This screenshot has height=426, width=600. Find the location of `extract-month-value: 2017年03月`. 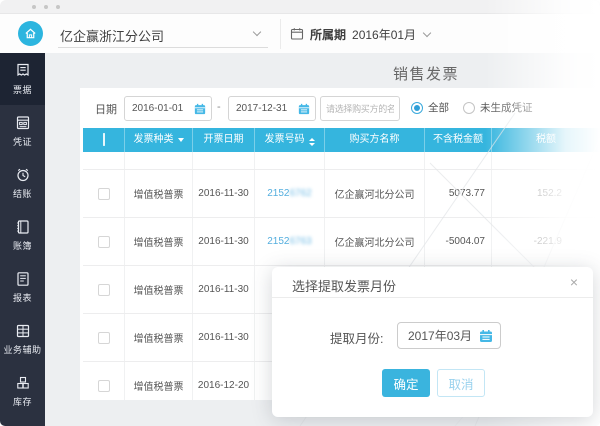

extract-month-value: 2017年03月 is located at coordinates (440, 336).